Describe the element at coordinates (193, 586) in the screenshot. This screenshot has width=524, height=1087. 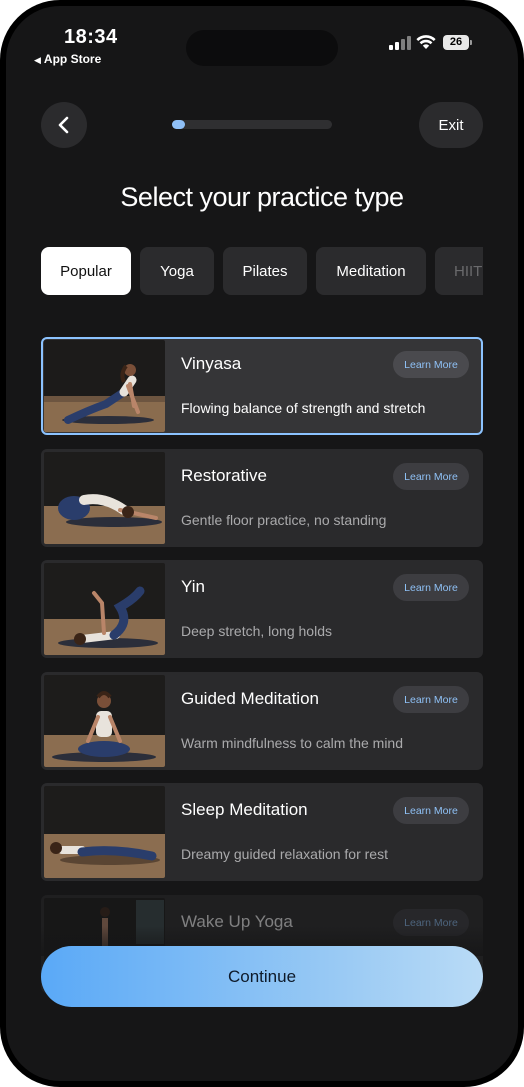
I see `card-title: Yin` at that location.